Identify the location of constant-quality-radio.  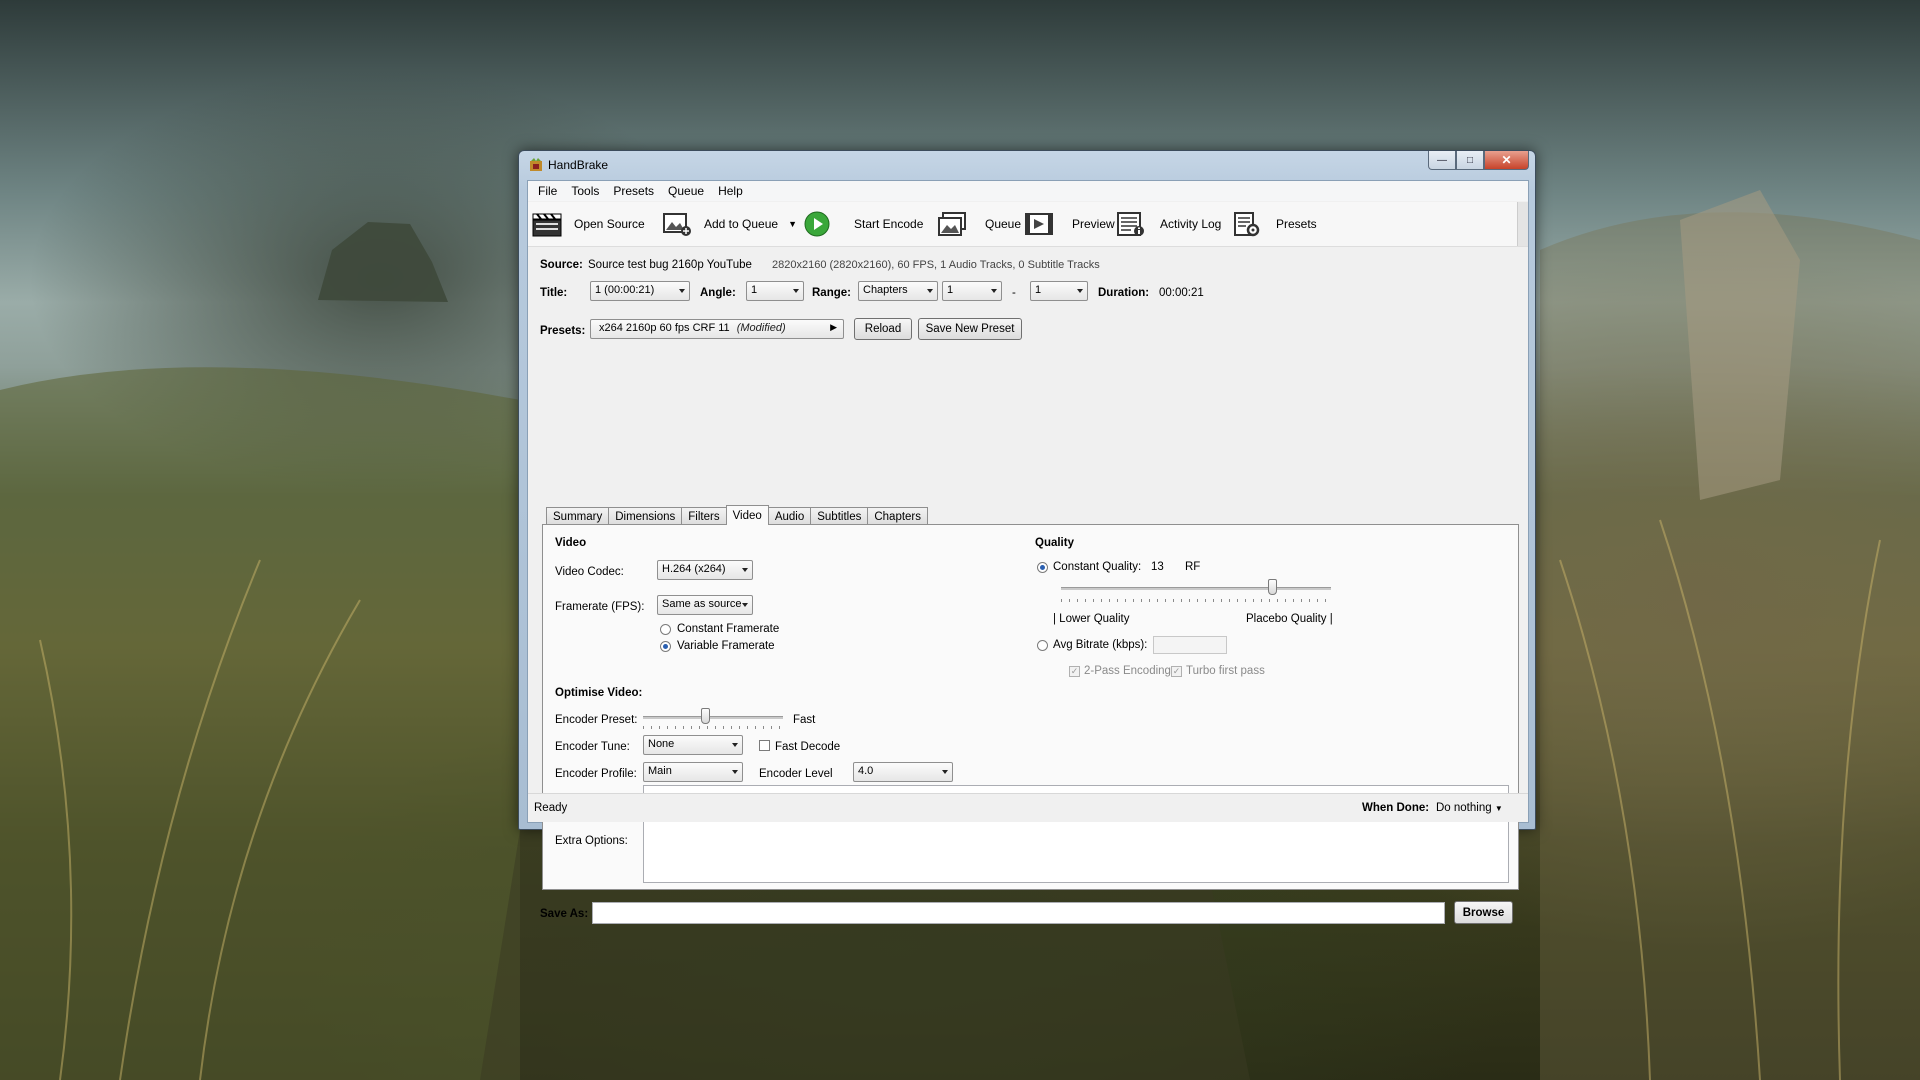
(1042, 567).